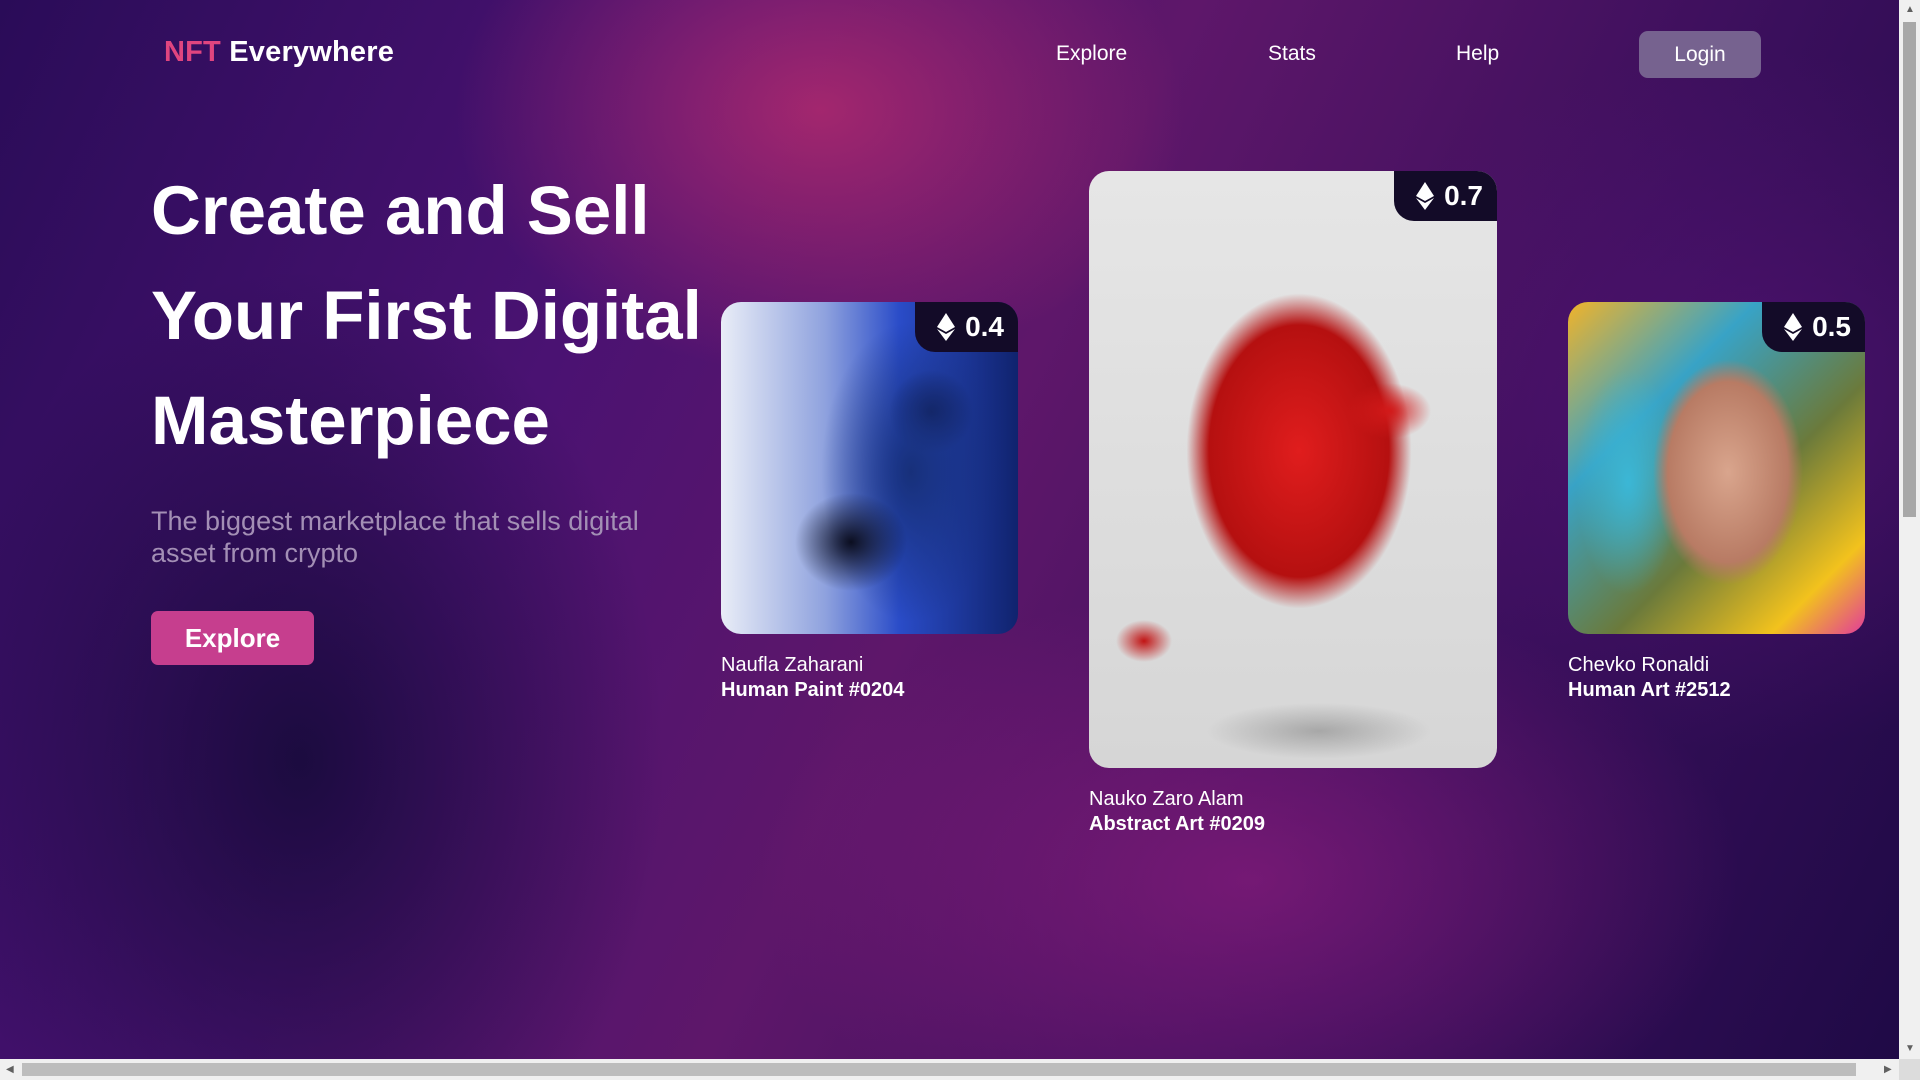 This screenshot has height=1080, width=1920. Describe the element at coordinates (792, 665) in the screenshot. I see `artist-name: Naufla Zaharani` at that location.